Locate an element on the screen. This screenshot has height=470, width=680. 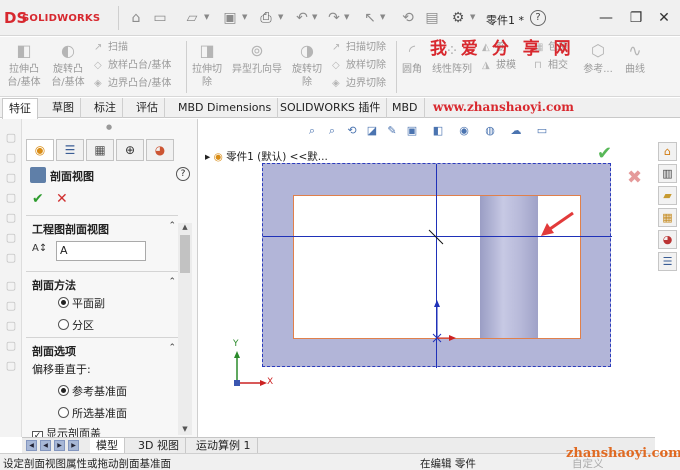
home-icon: ⌂ is located at coordinates (136, 18).